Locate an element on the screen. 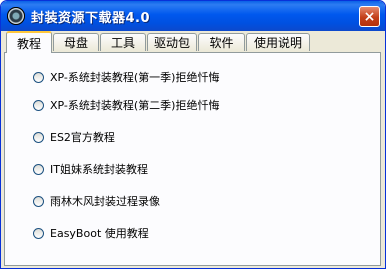 This screenshot has height=269, width=386. radio-option: XP-系统封装教程(第二季)拒绝忏悔 is located at coordinates (126, 105).